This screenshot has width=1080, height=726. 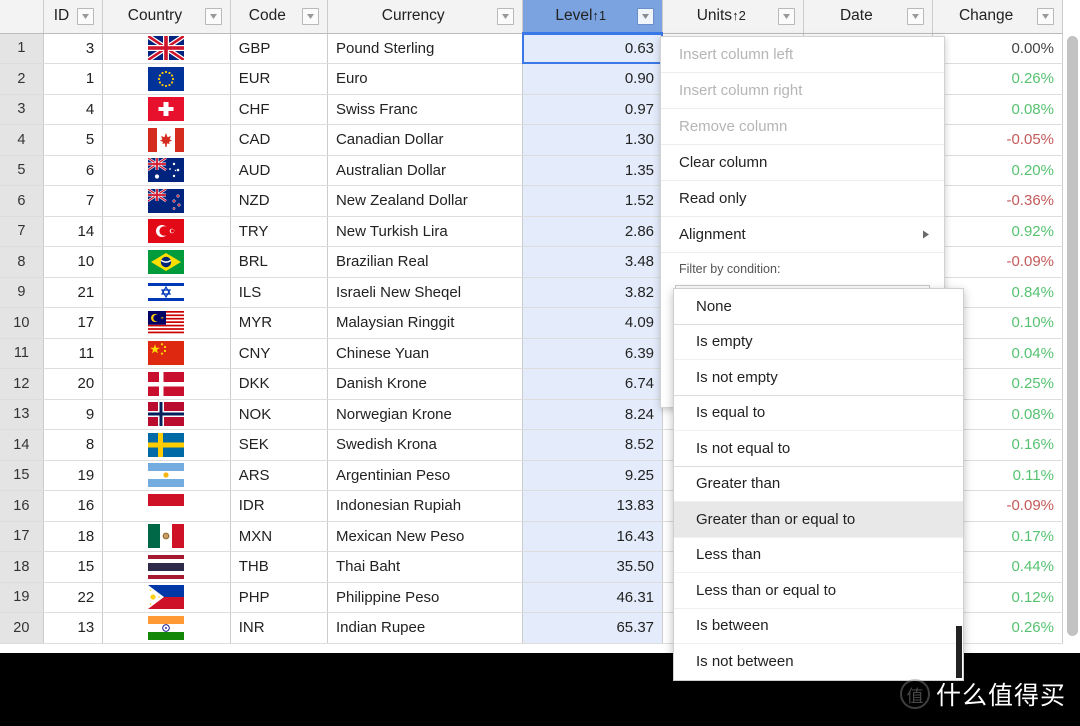 I want to click on row-number: 10, so click(x=22, y=323).